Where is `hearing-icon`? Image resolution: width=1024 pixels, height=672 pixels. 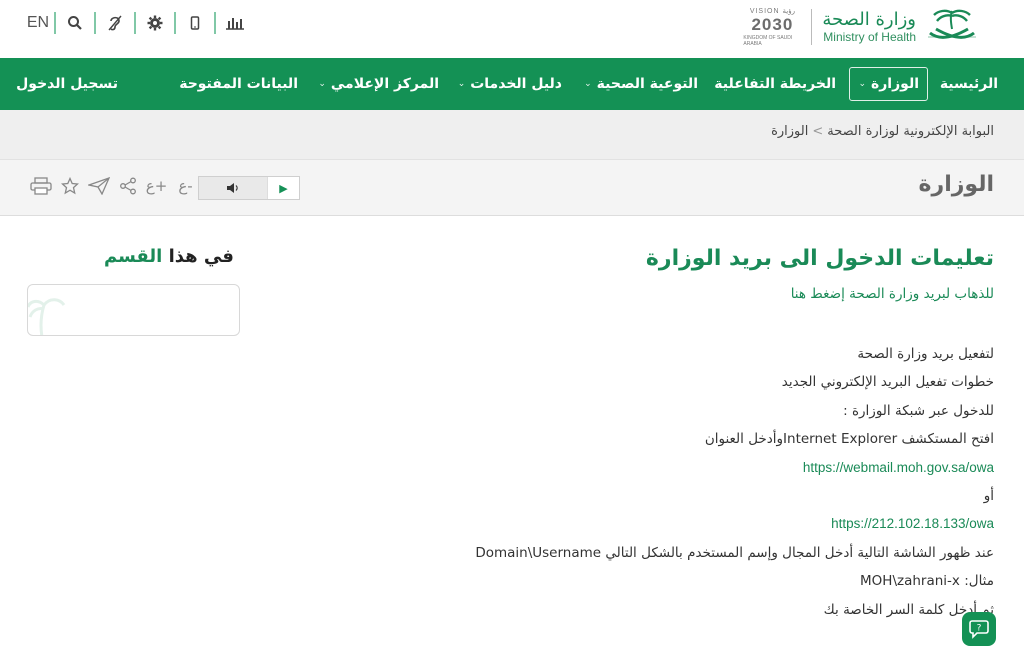 hearing-icon is located at coordinates (115, 23).